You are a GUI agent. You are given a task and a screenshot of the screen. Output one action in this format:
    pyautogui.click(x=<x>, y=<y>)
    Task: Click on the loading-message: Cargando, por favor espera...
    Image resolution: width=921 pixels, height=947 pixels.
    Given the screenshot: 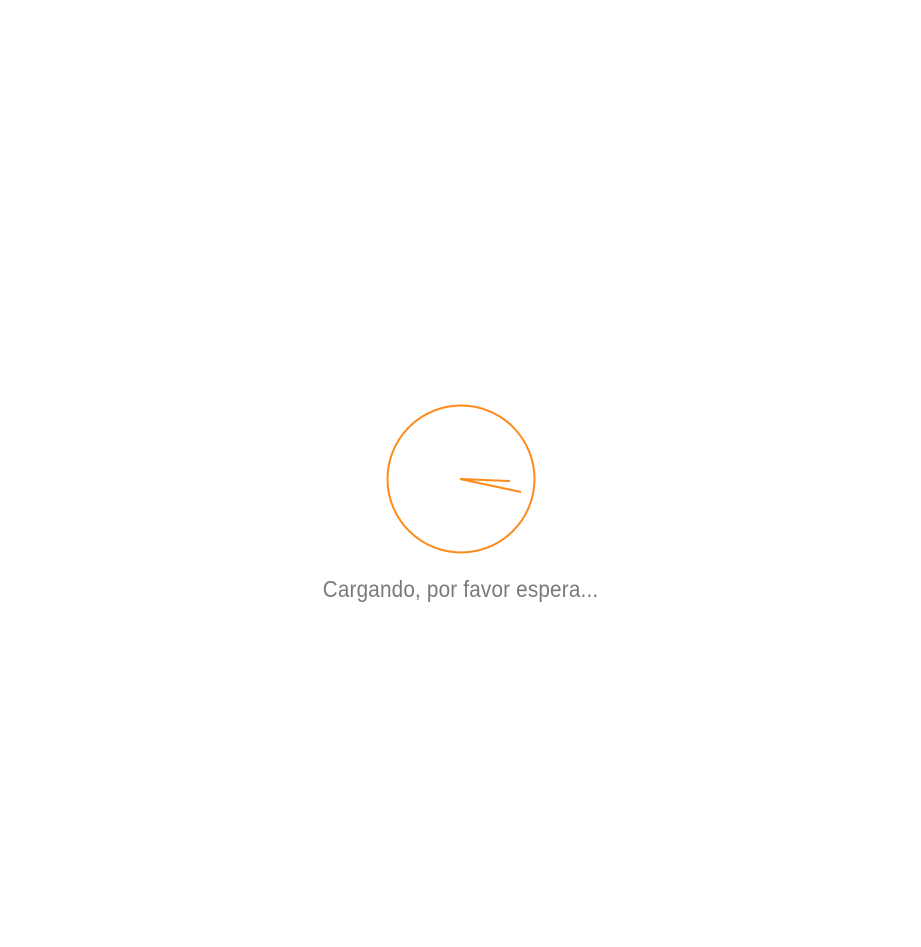 What is the action you would take?
    pyautogui.click(x=460, y=589)
    